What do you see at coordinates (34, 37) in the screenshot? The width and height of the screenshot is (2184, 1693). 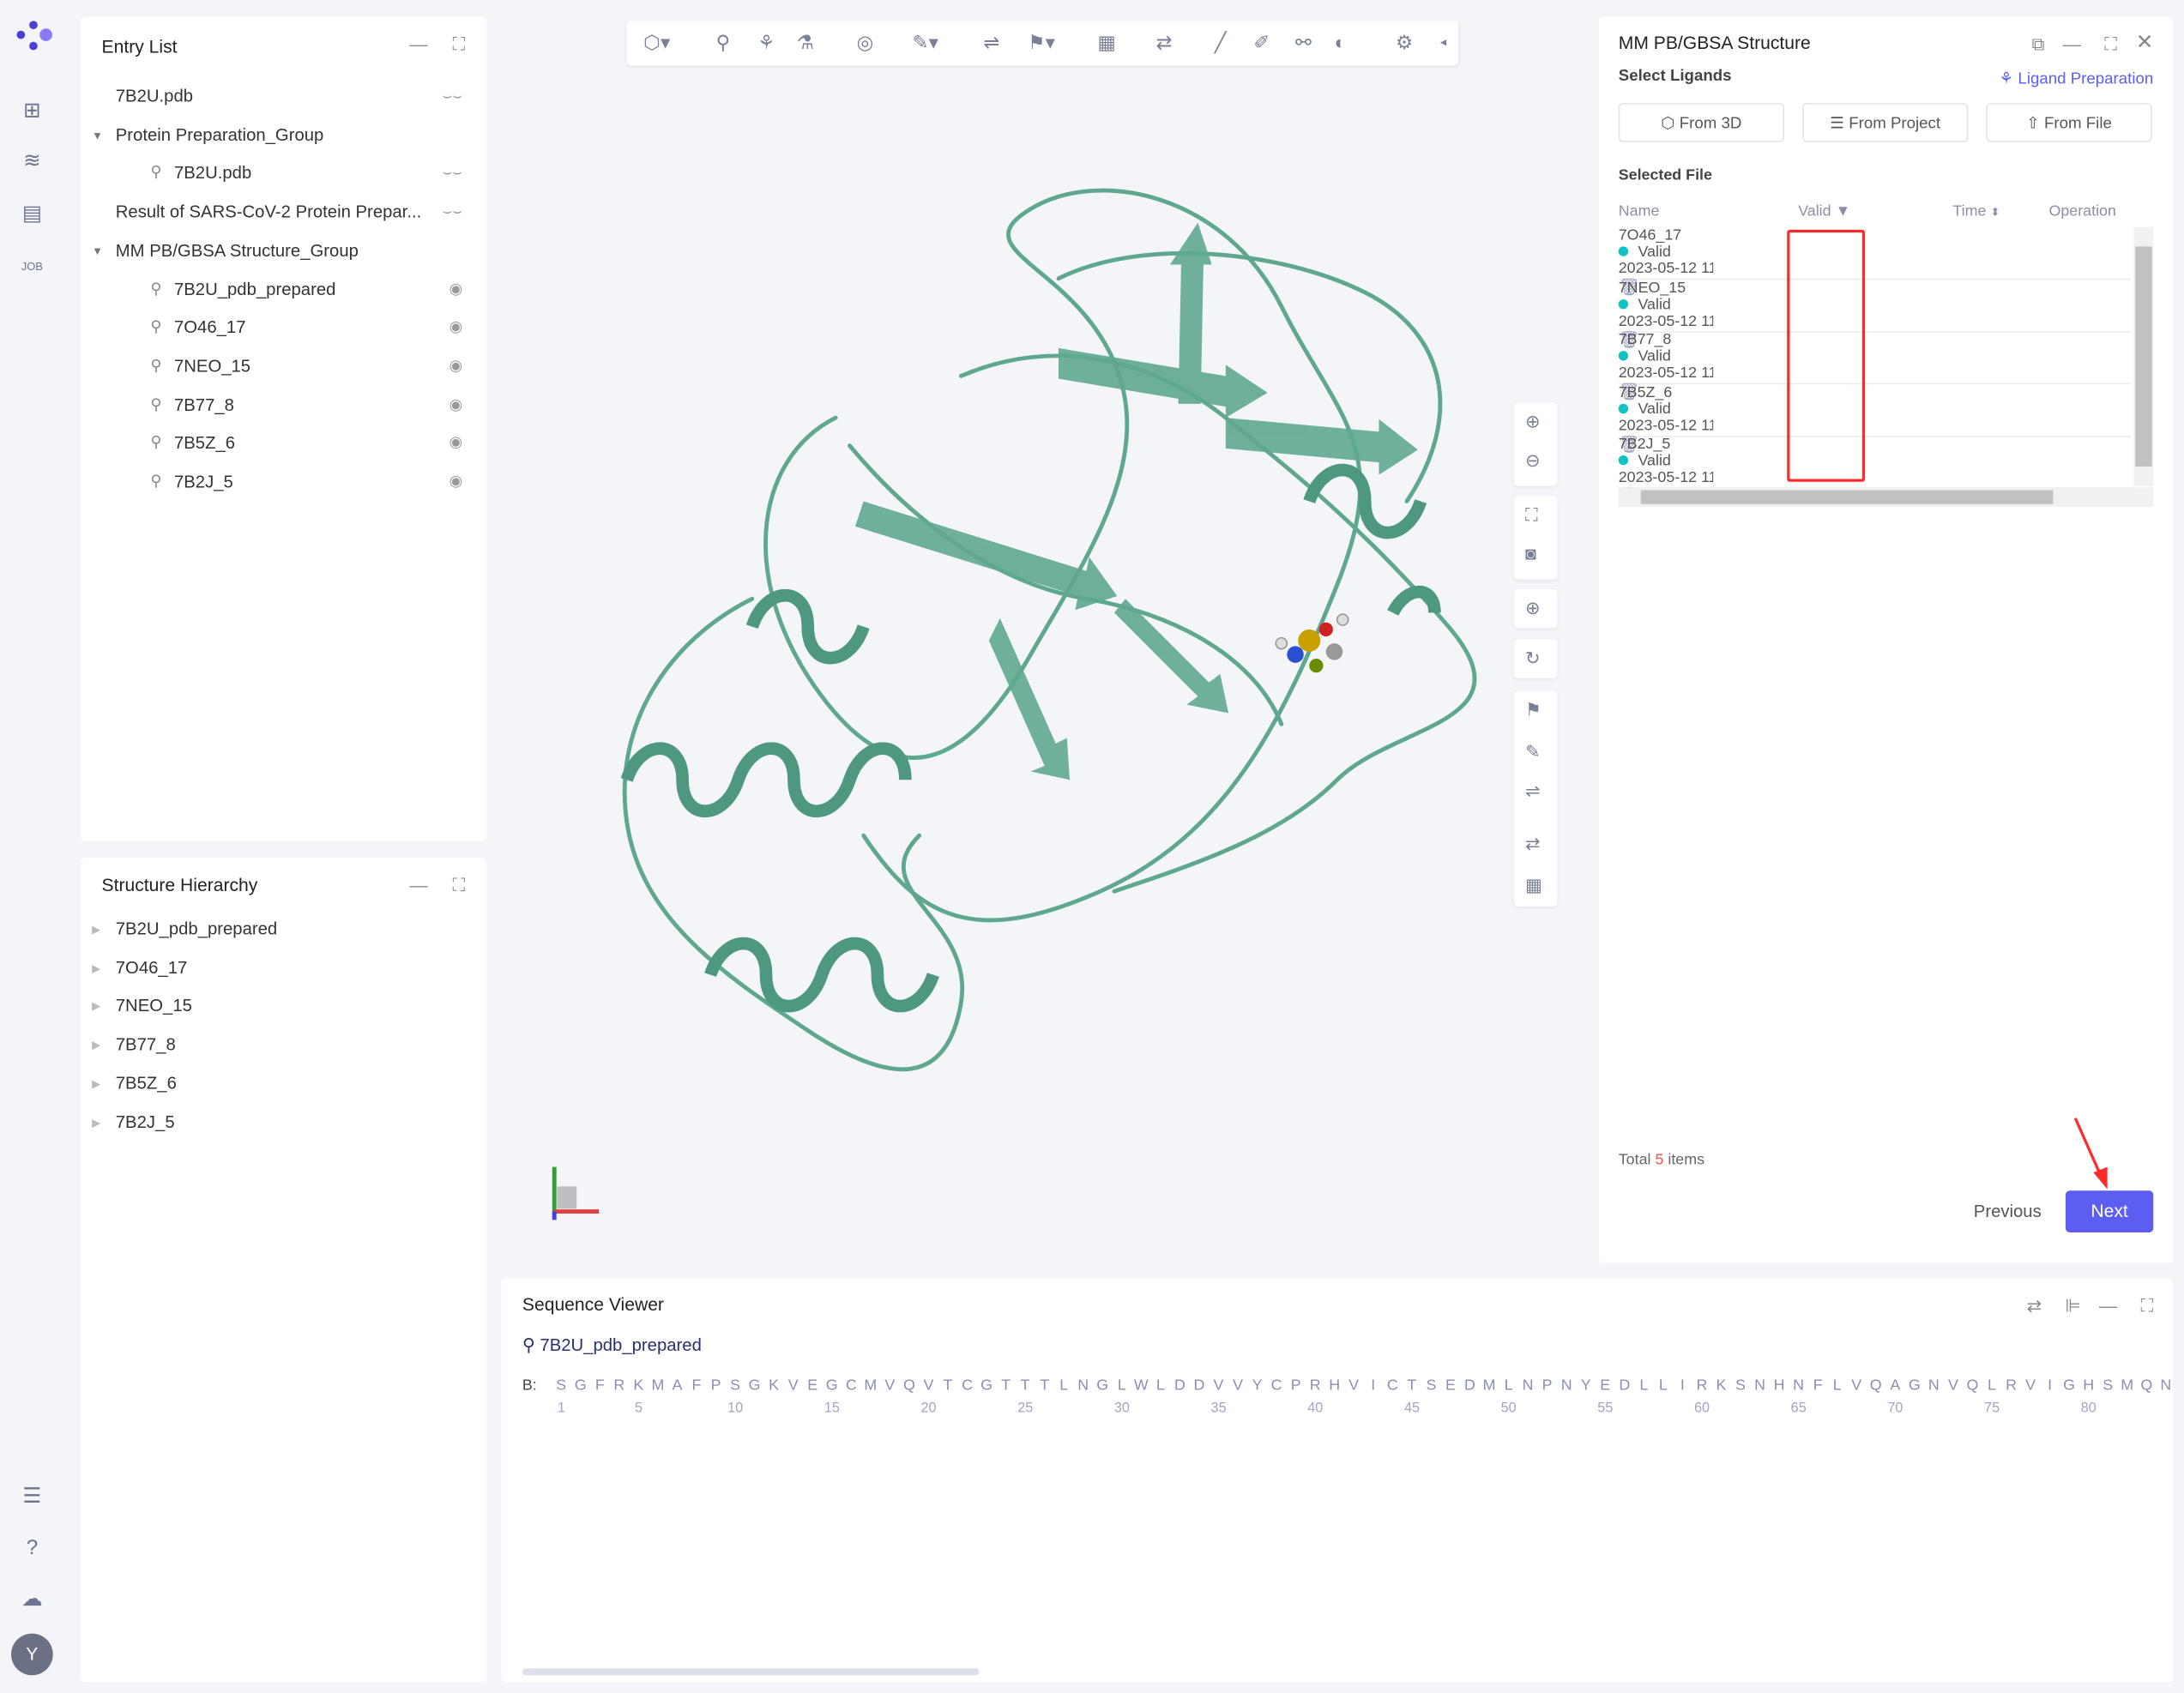 I see `logo-icon` at bounding box center [34, 37].